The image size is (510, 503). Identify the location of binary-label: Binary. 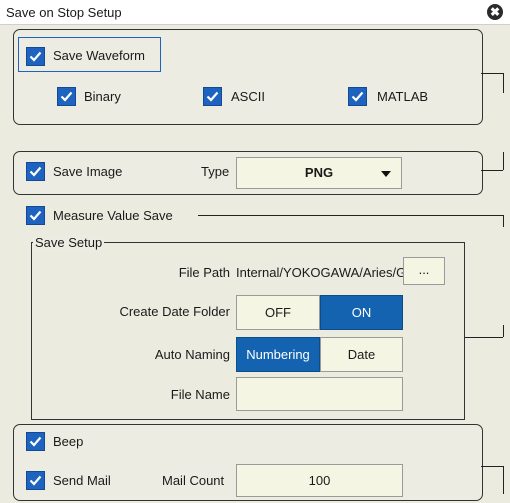
(102, 96).